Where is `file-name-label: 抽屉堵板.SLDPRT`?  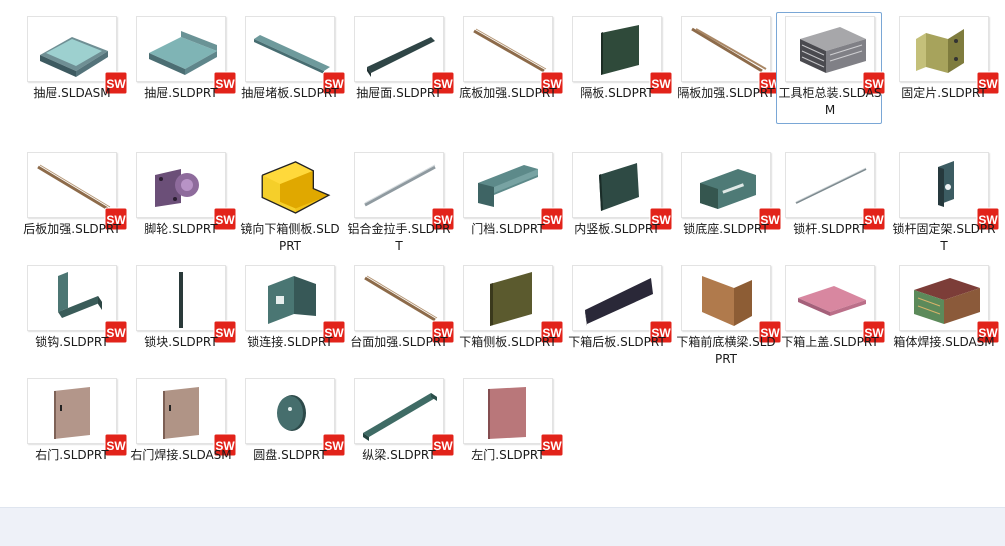
file-name-label: 抽屉堵板.SLDPRT is located at coordinates (290, 93).